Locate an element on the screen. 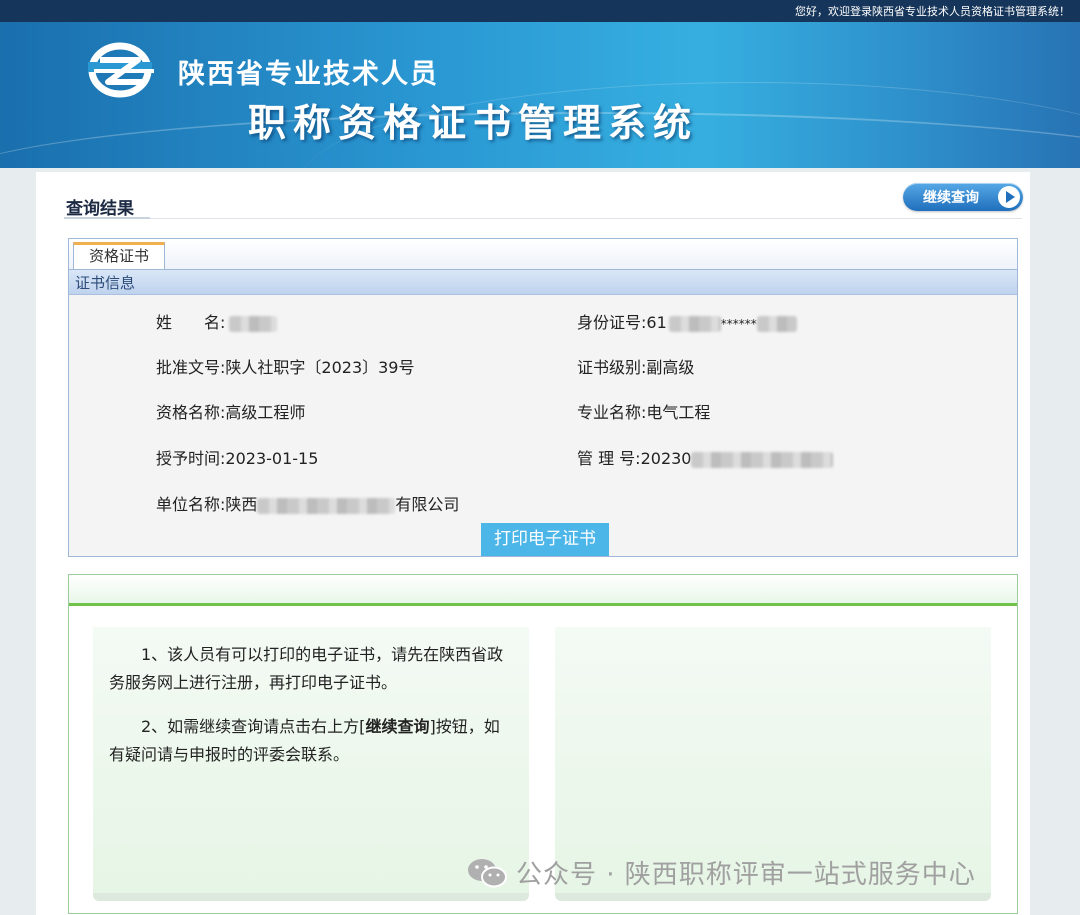 The width and height of the screenshot is (1080, 915). top-bar: 您好，欢迎登录陕西省专业技术人员资格证书管理系统！ is located at coordinates (540, 11).